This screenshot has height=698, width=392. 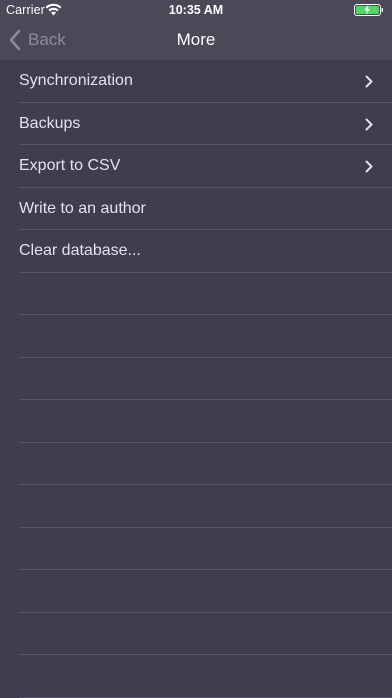 What do you see at coordinates (70, 165) in the screenshot?
I see `menu-item-label: Export to CSV` at bounding box center [70, 165].